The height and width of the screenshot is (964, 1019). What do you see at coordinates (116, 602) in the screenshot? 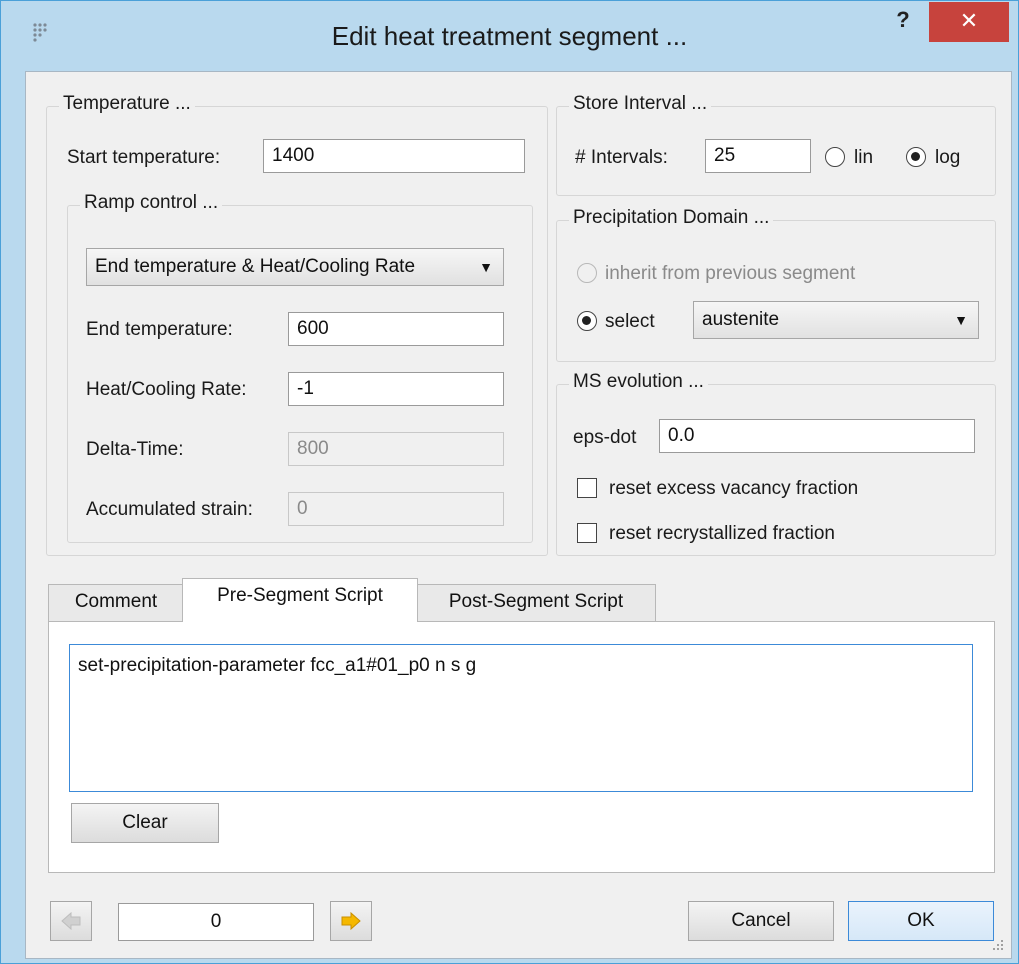
I see `tab-comment: Comment` at bounding box center [116, 602].